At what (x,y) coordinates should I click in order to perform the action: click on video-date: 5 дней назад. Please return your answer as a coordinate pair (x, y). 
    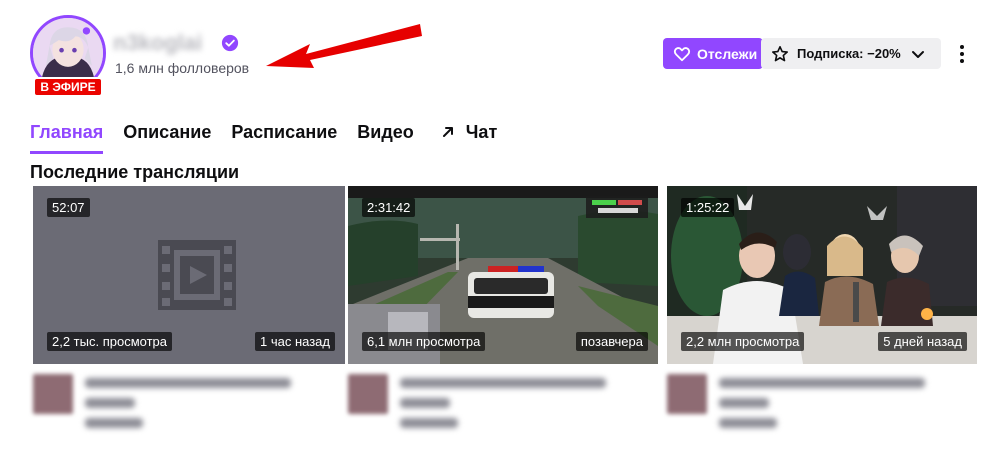
    Looking at the image, I should click on (922, 341).